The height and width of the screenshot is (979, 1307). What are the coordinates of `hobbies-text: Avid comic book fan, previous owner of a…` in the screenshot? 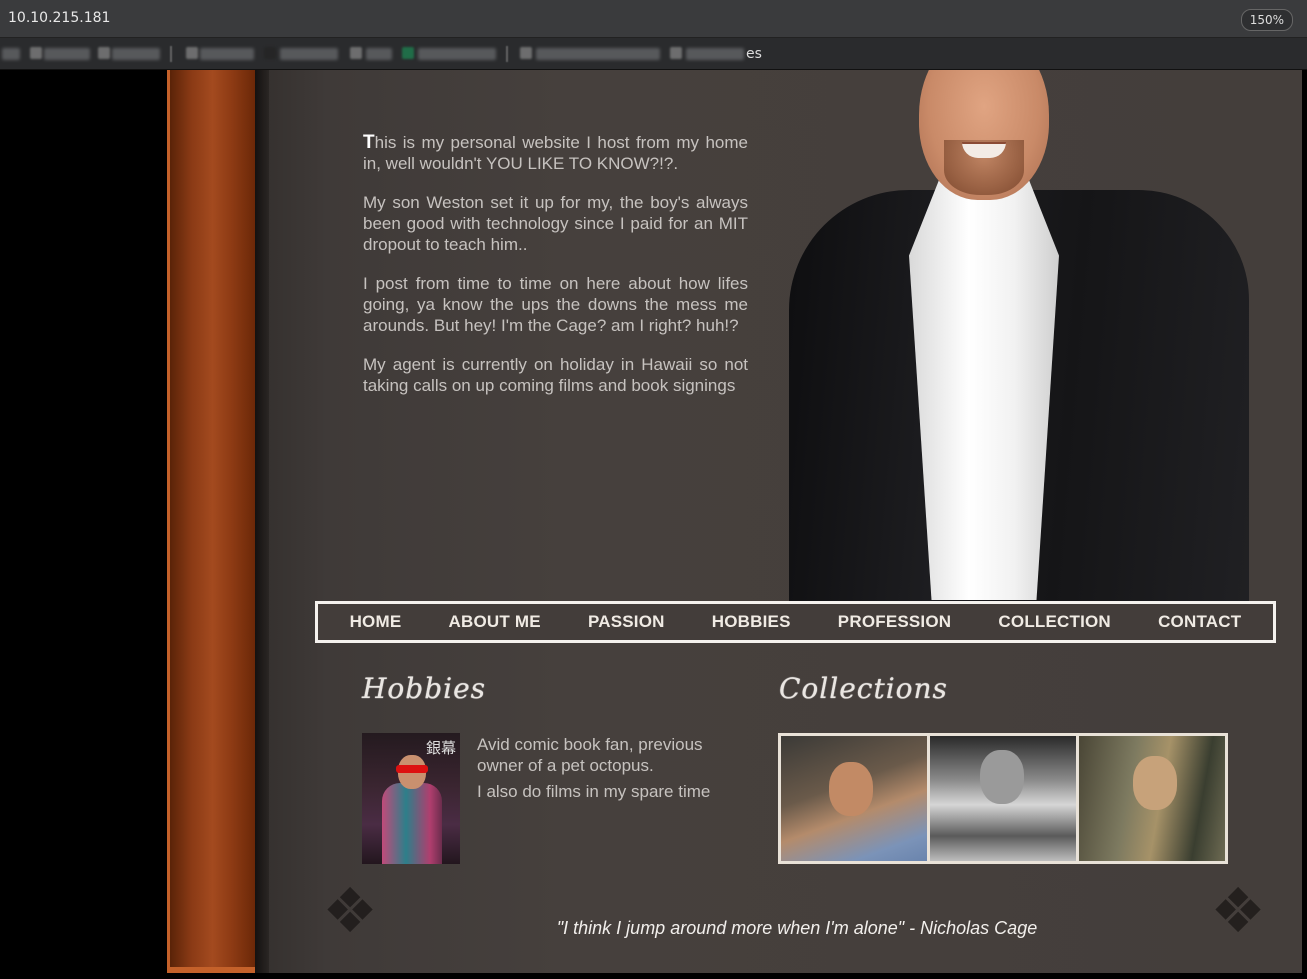 It's located at (612, 770).